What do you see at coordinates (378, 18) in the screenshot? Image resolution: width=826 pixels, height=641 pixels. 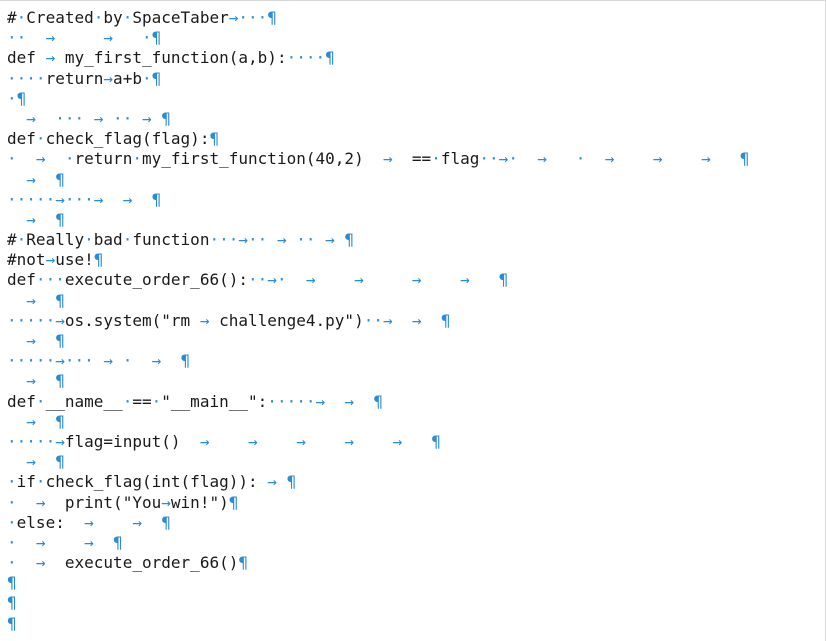 I see `code-line: #·Created·by·SpaceTaber→···¶` at bounding box center [378, 18].